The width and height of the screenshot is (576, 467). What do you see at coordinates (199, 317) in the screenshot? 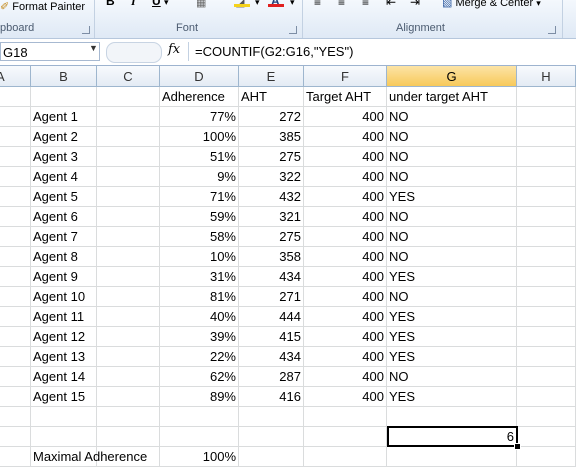
I see `cell-adherence: 40%` at bounding box center [199, 317].